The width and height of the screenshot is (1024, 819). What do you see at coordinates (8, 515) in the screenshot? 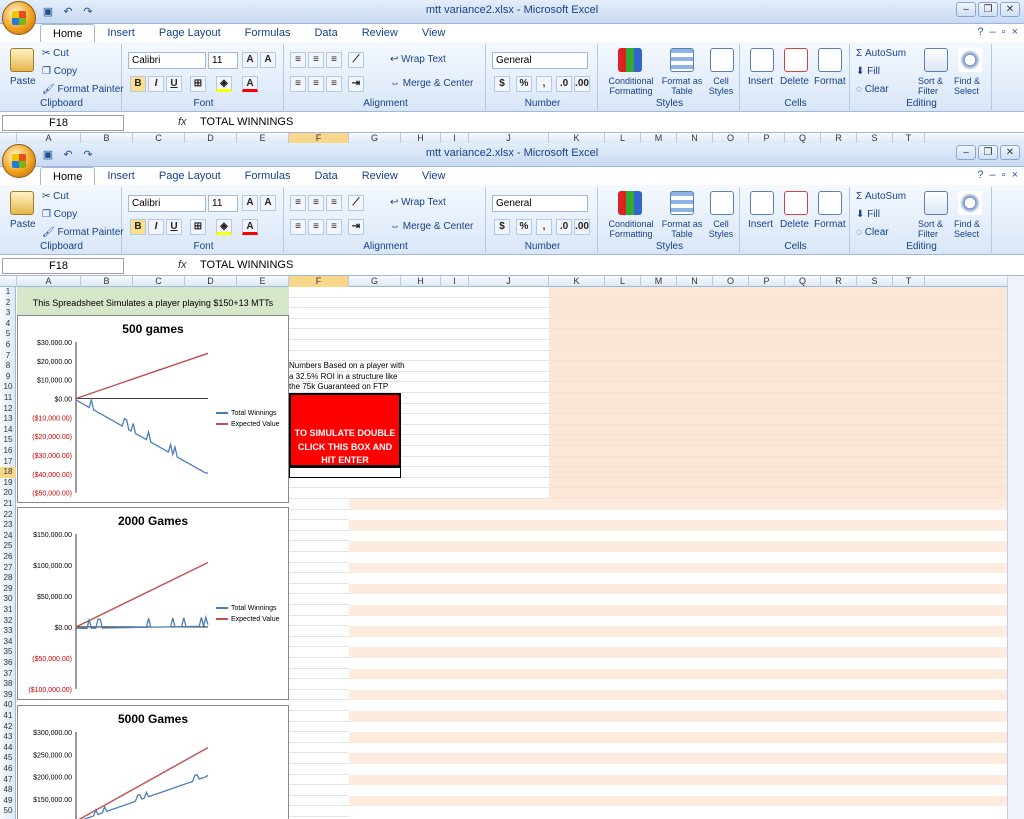
I see `row-header-22: 22` at bounding box center [8, 515].